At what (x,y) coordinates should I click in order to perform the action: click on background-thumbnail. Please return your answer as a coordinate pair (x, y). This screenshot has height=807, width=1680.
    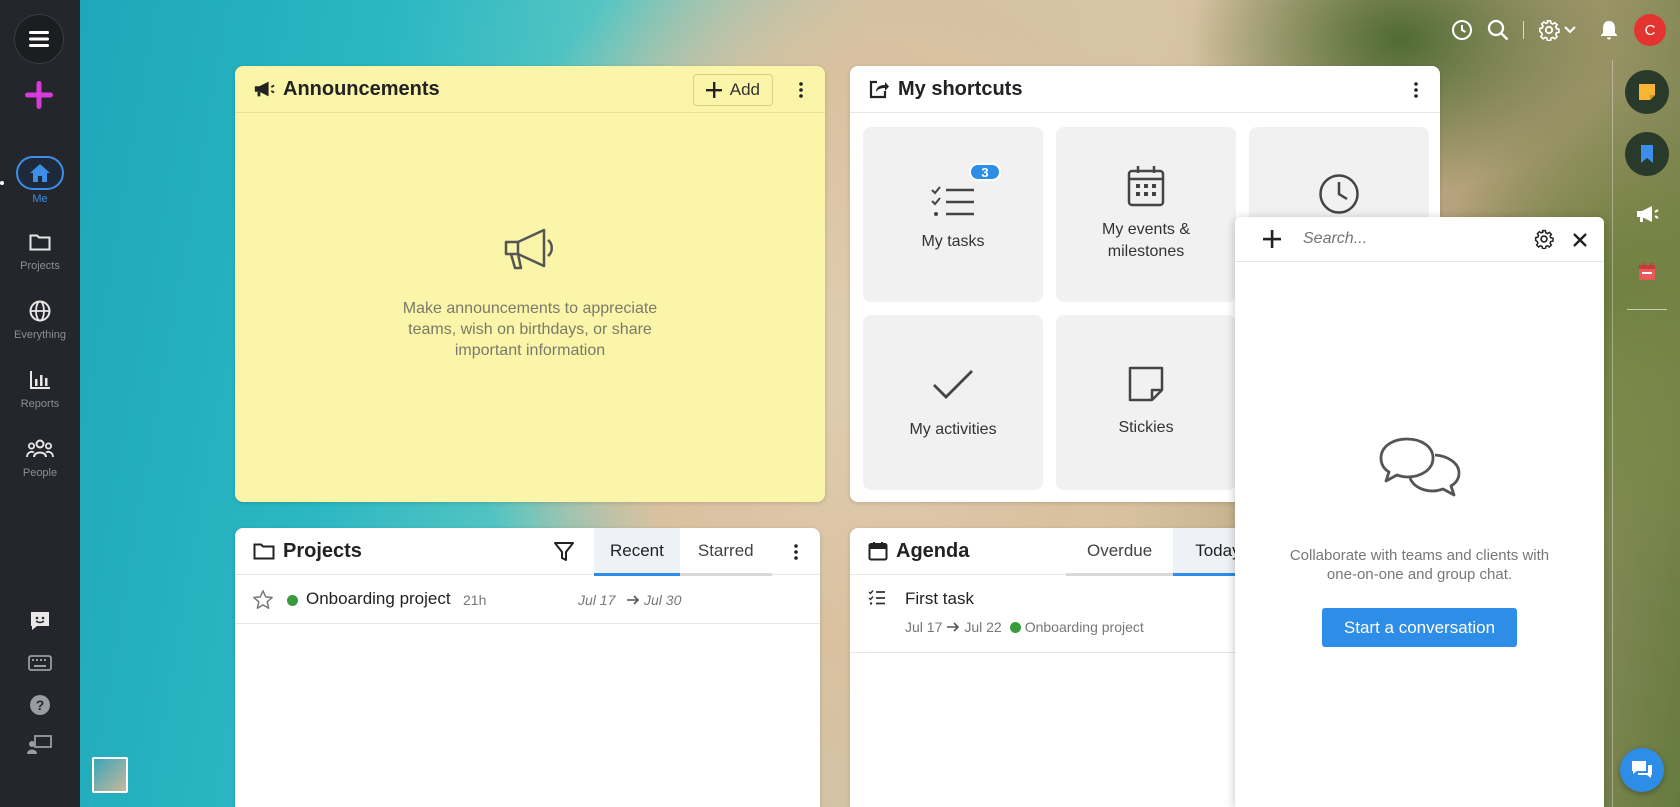
    Looking at the image, I should click on (110, 775).